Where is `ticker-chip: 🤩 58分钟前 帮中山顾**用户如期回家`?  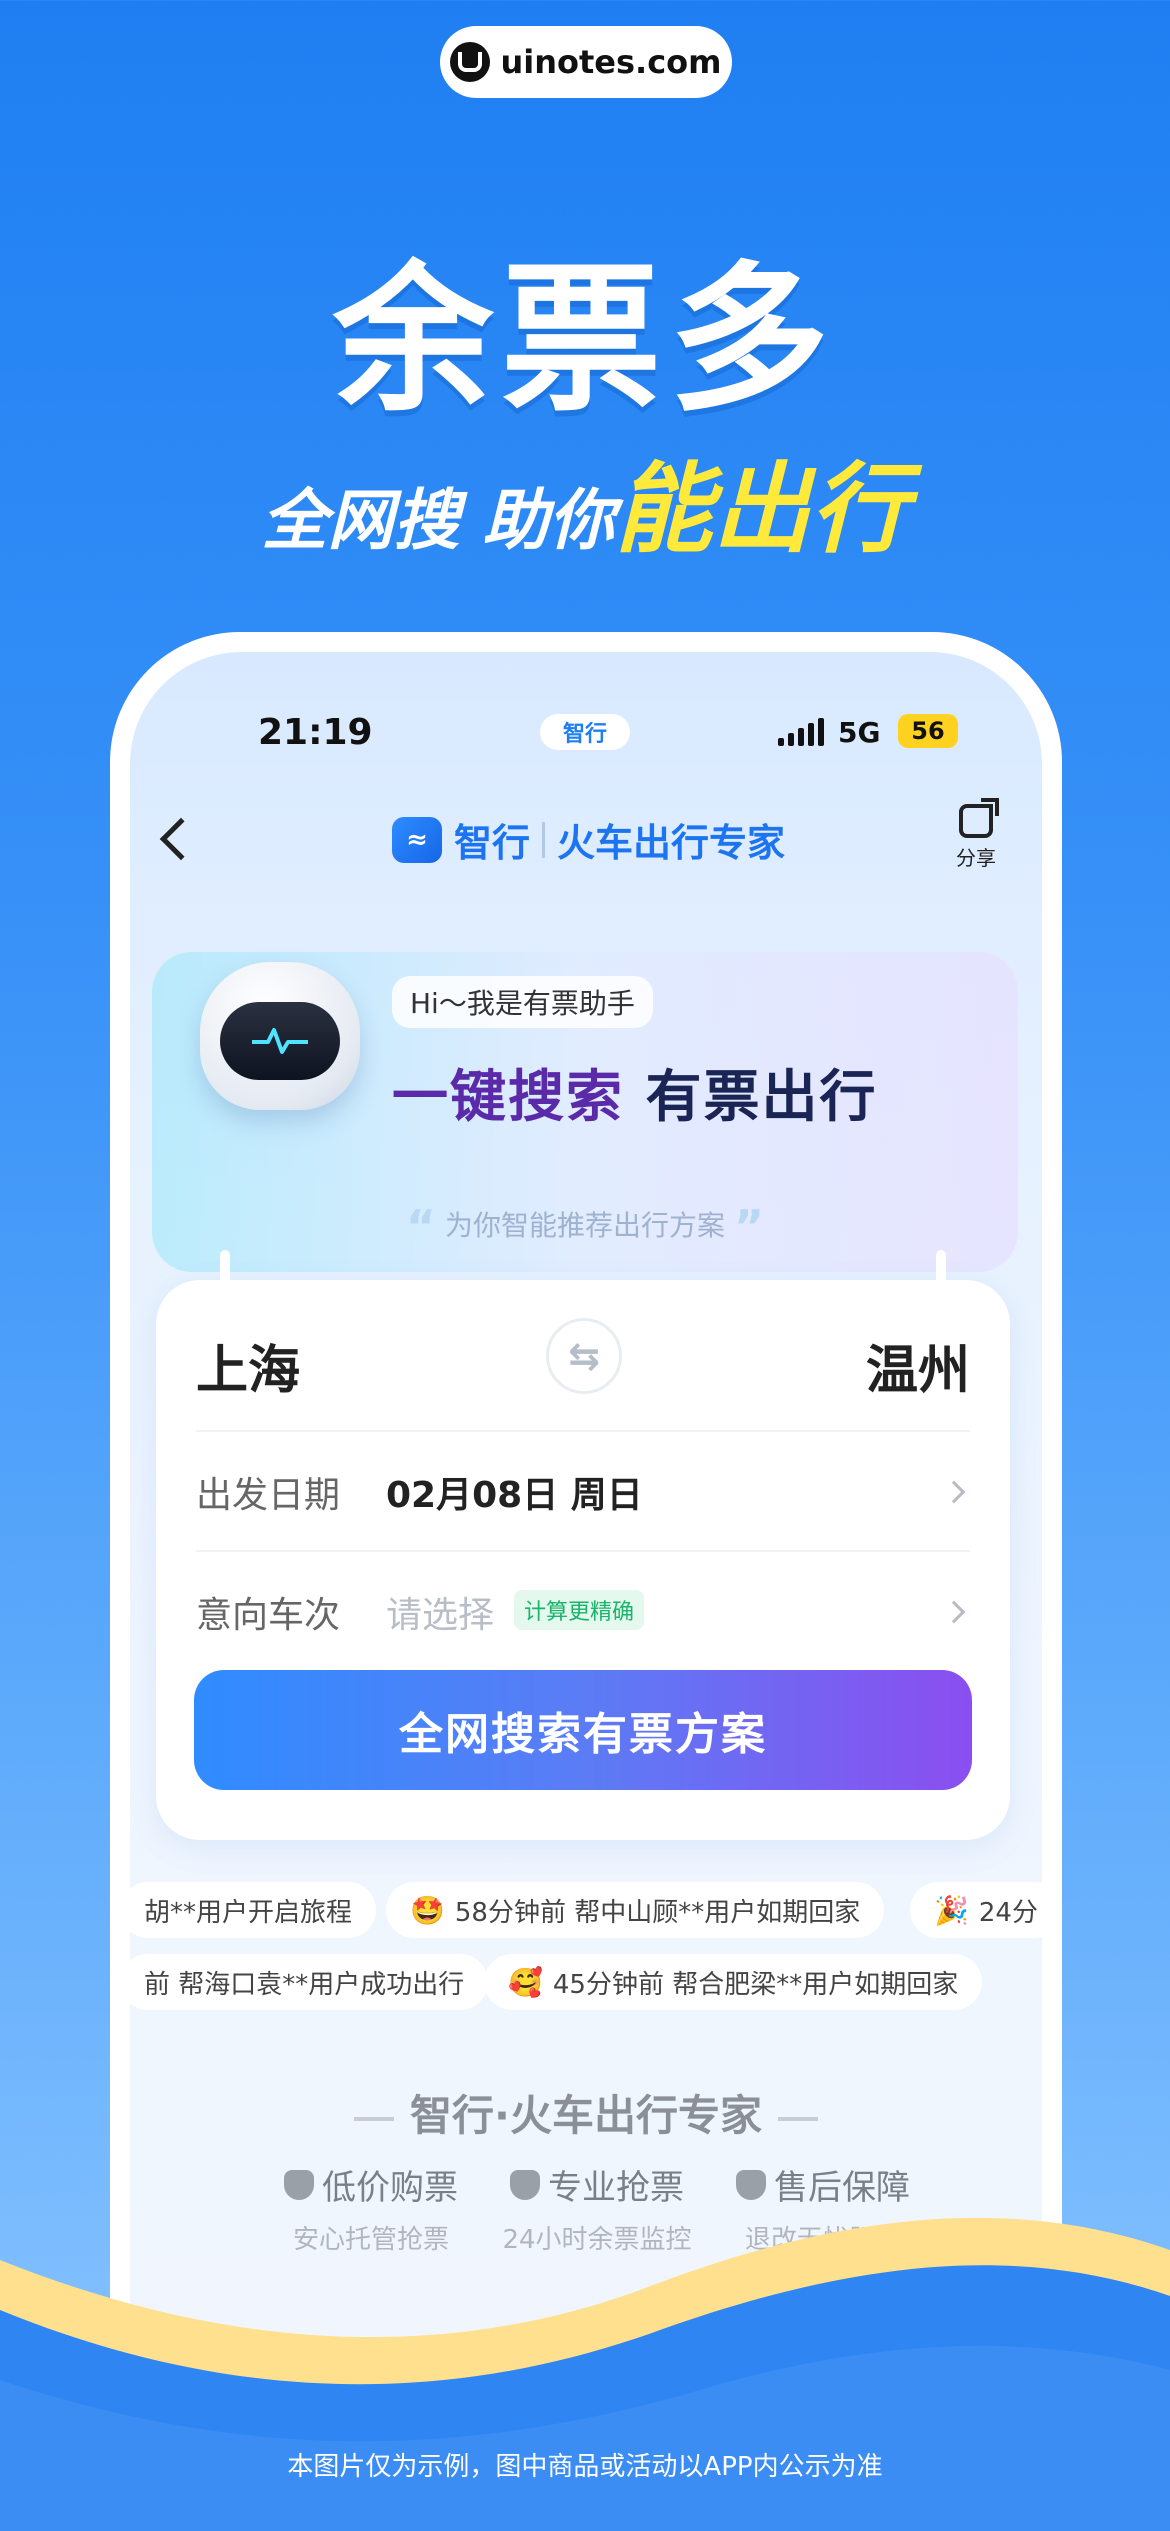 ticker-chip: 🤩 58分钟前 帮中山顾**用户如期回家 is located at coordinates (635, 1910).